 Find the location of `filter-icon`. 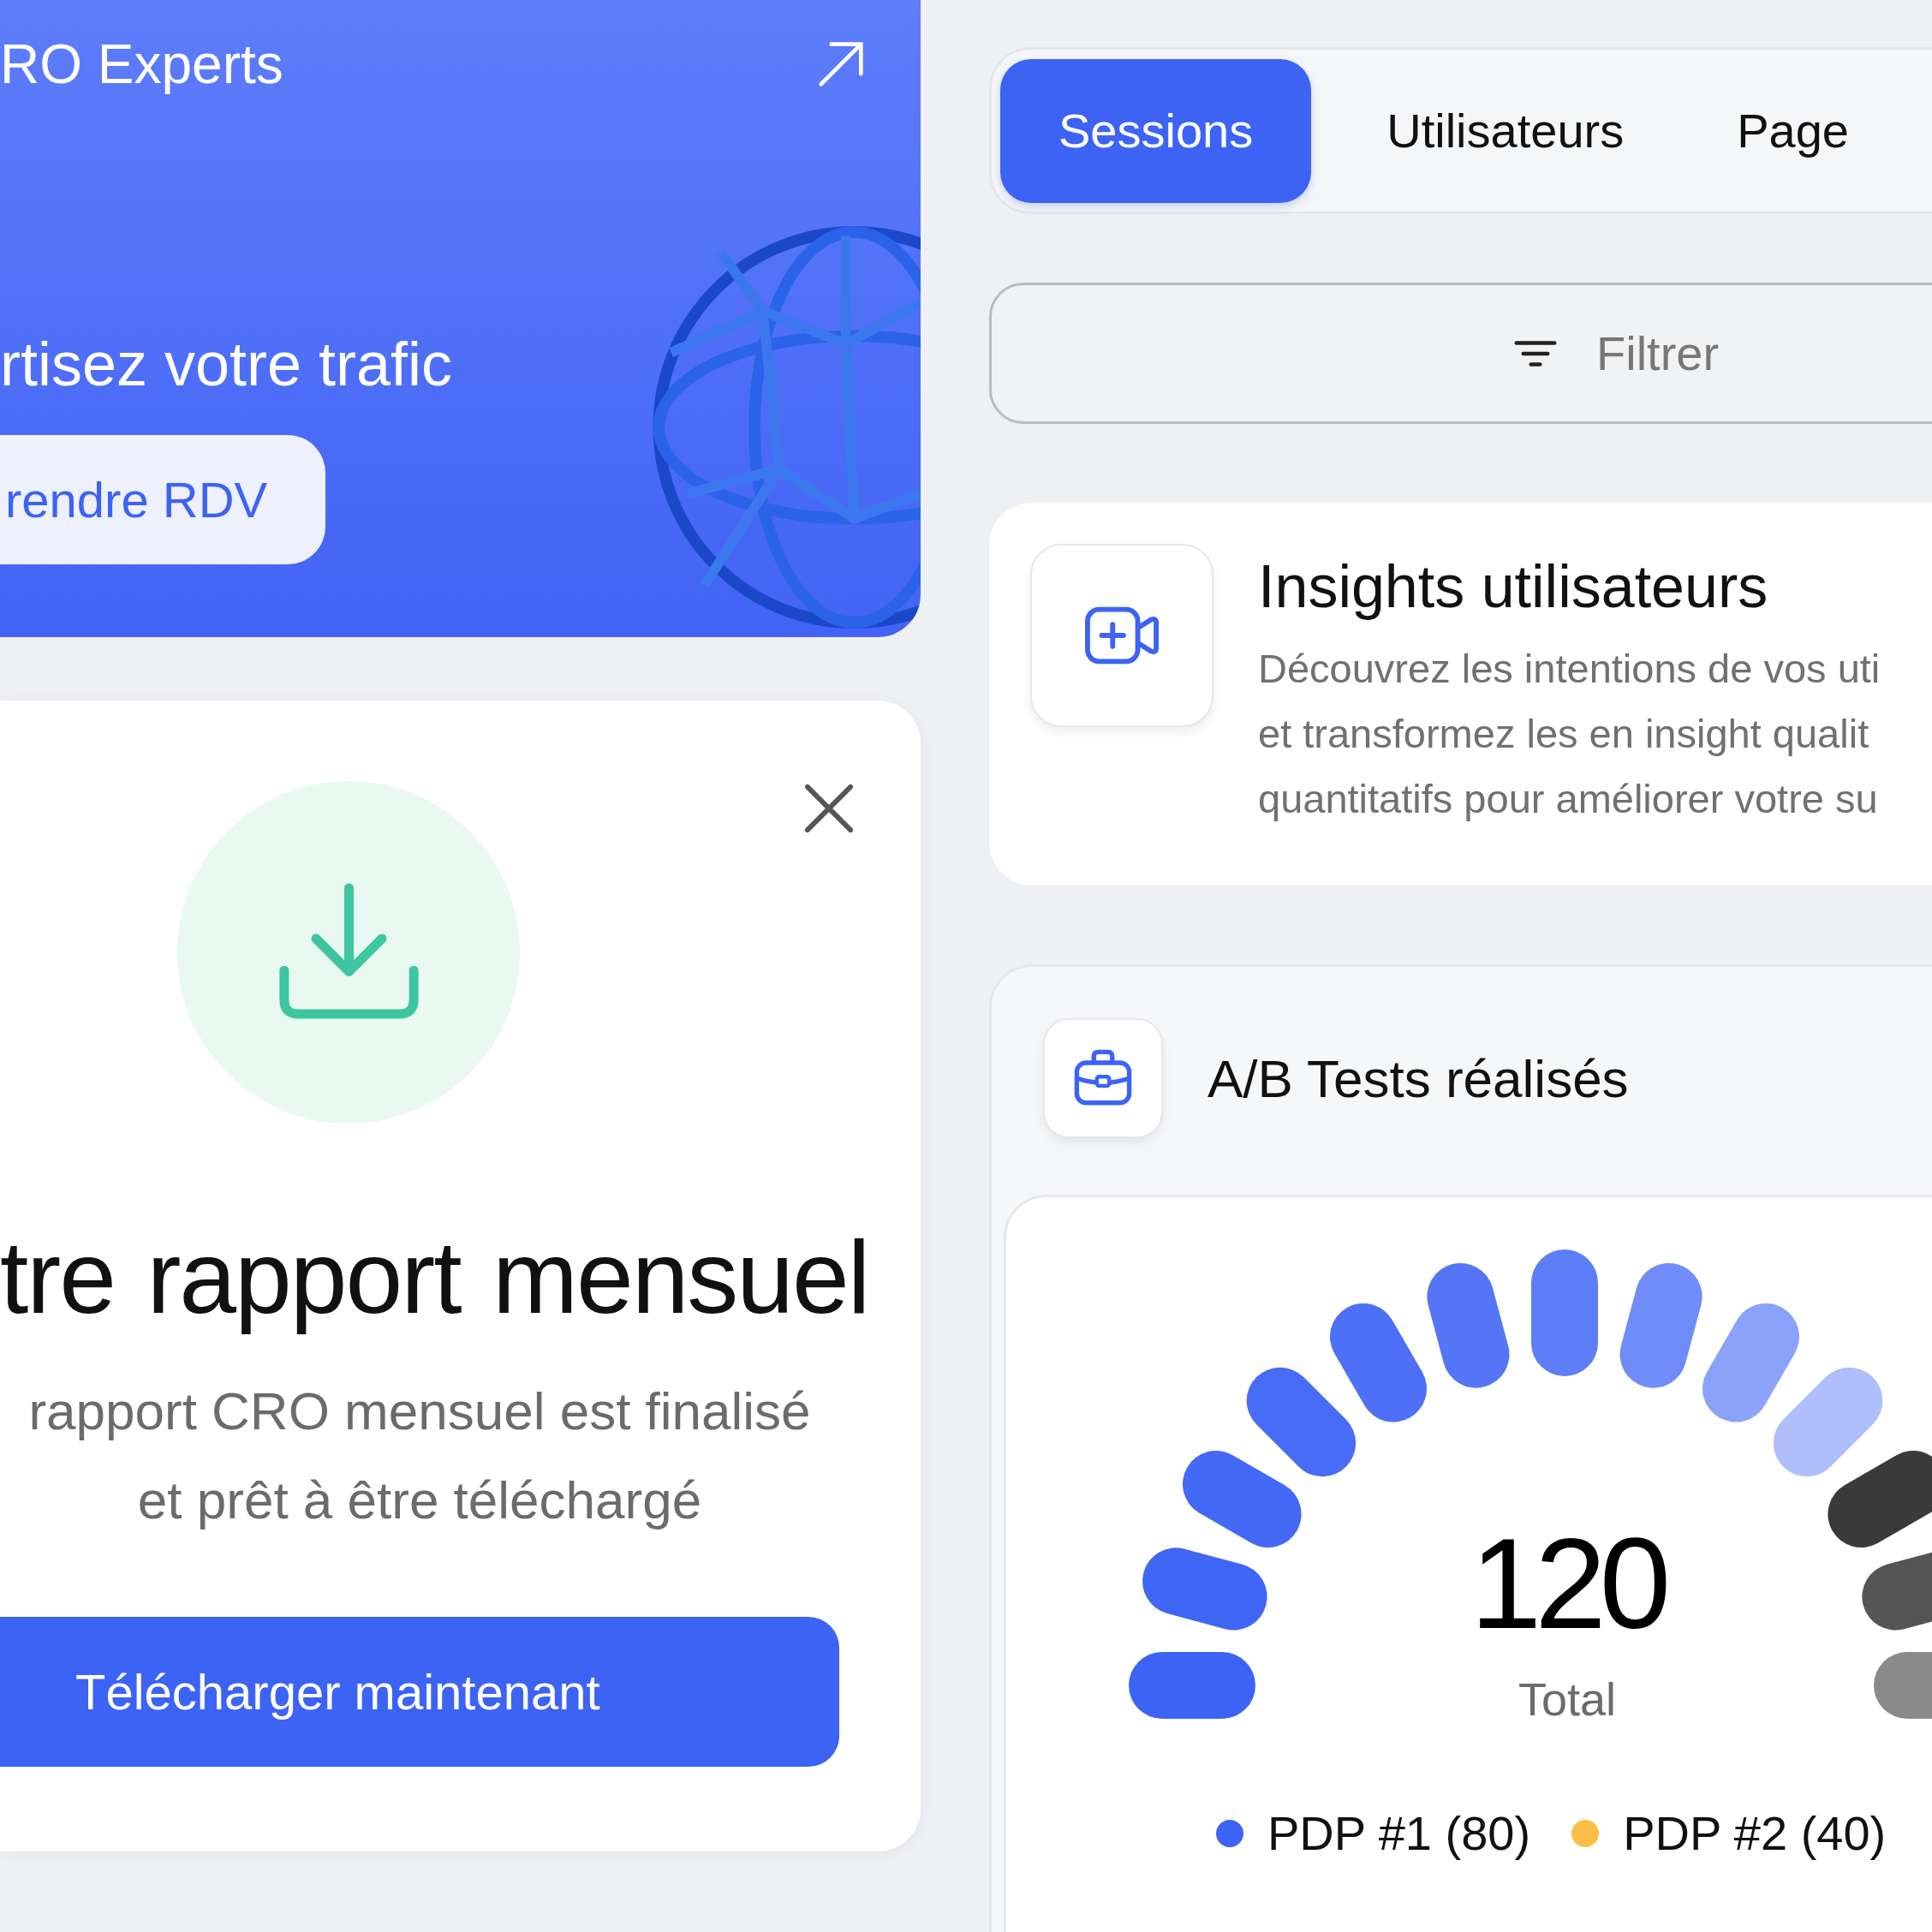

filter-icon is located at coordinates (1535, 353).